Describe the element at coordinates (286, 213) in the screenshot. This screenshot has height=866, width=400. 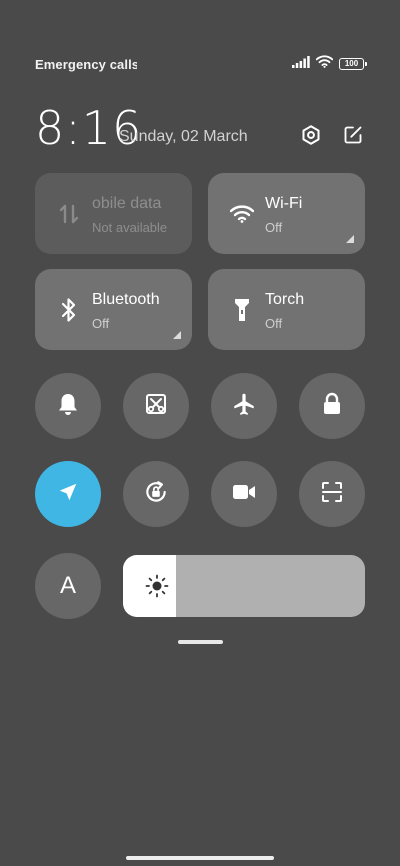
I see `tile-wifi: Wi-Fi Off` at that location.